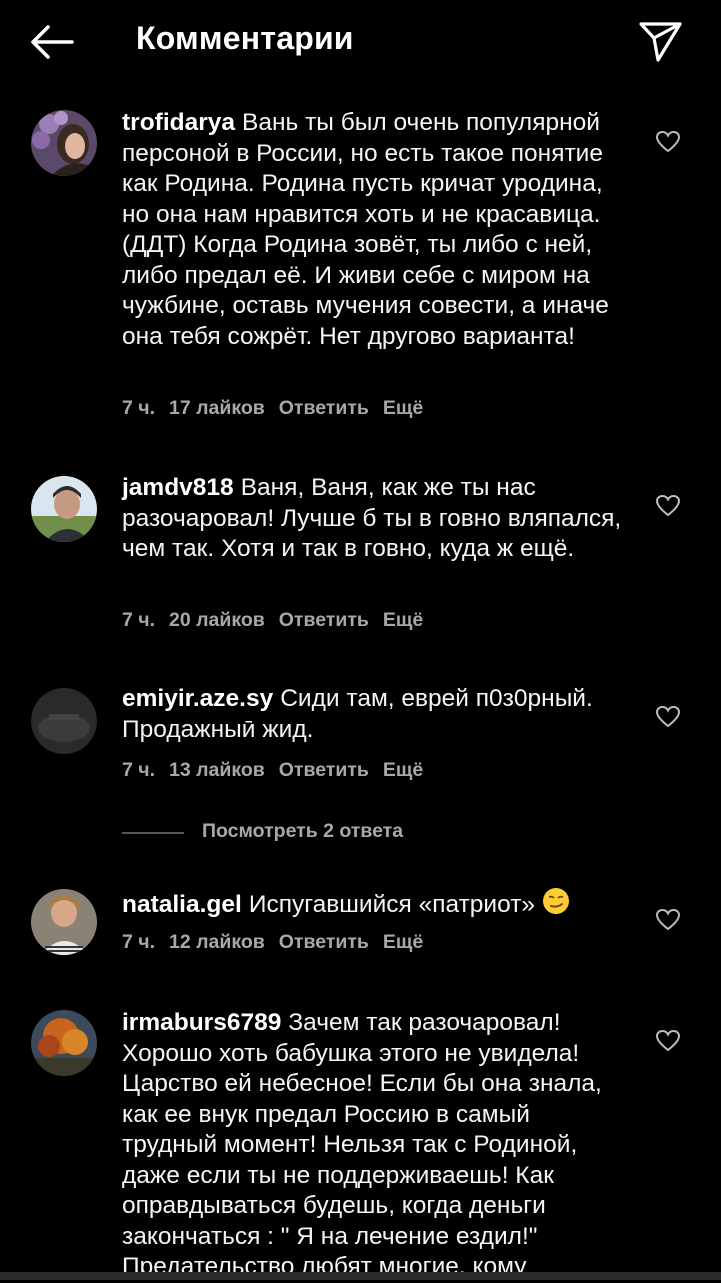 The width and height of the screenshot is (721, 1283). Describe the element at coordinates (392, 904) in the screenshot. I see `comment-body: Испугавшийся «патриот»` at that location.